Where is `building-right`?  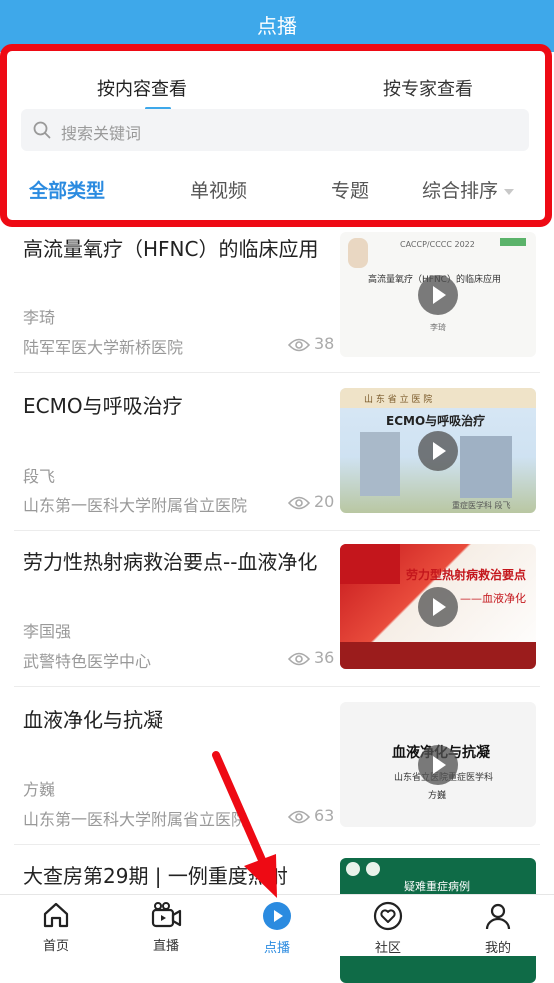 building-right is located at coordinates (486, 467).